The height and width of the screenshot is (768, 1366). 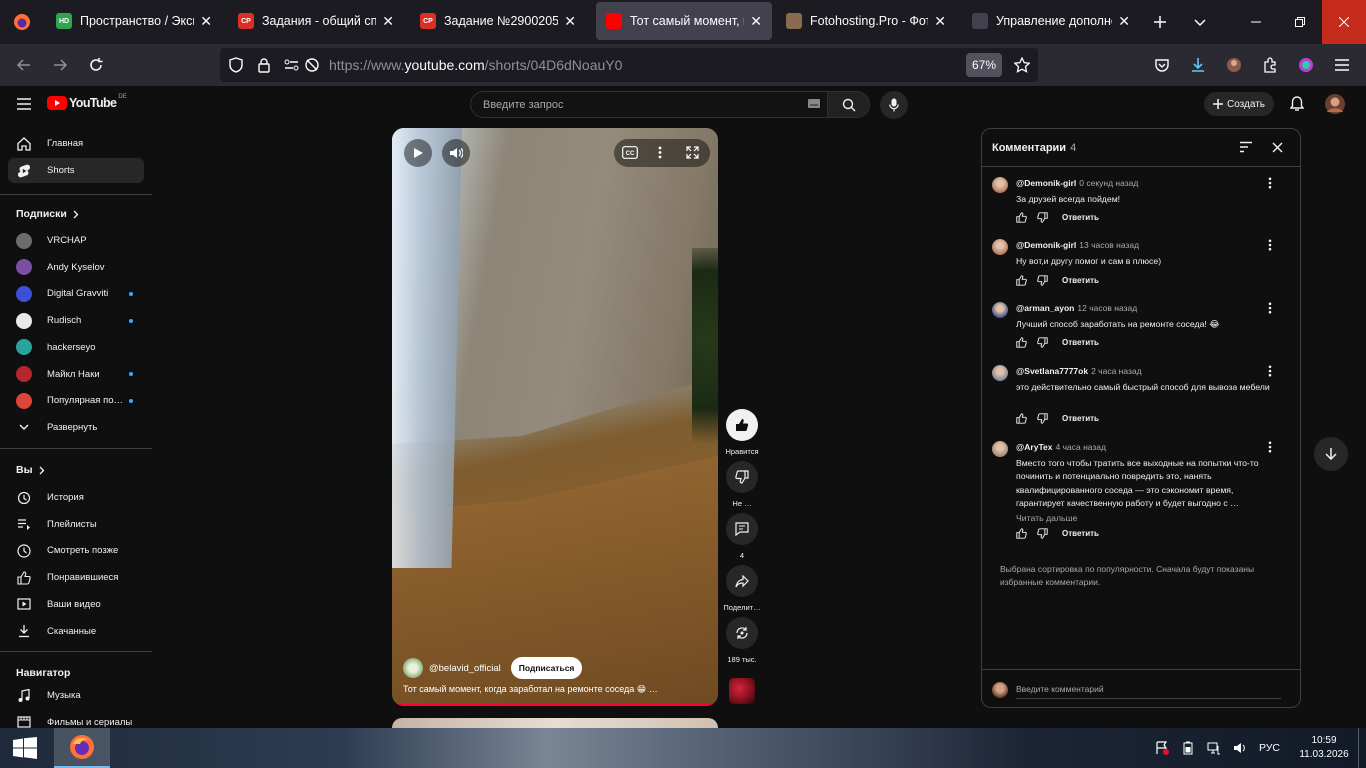 I want to click on sidebar-subscription-item: Digital Gravviti, so click(x=76, y=293).